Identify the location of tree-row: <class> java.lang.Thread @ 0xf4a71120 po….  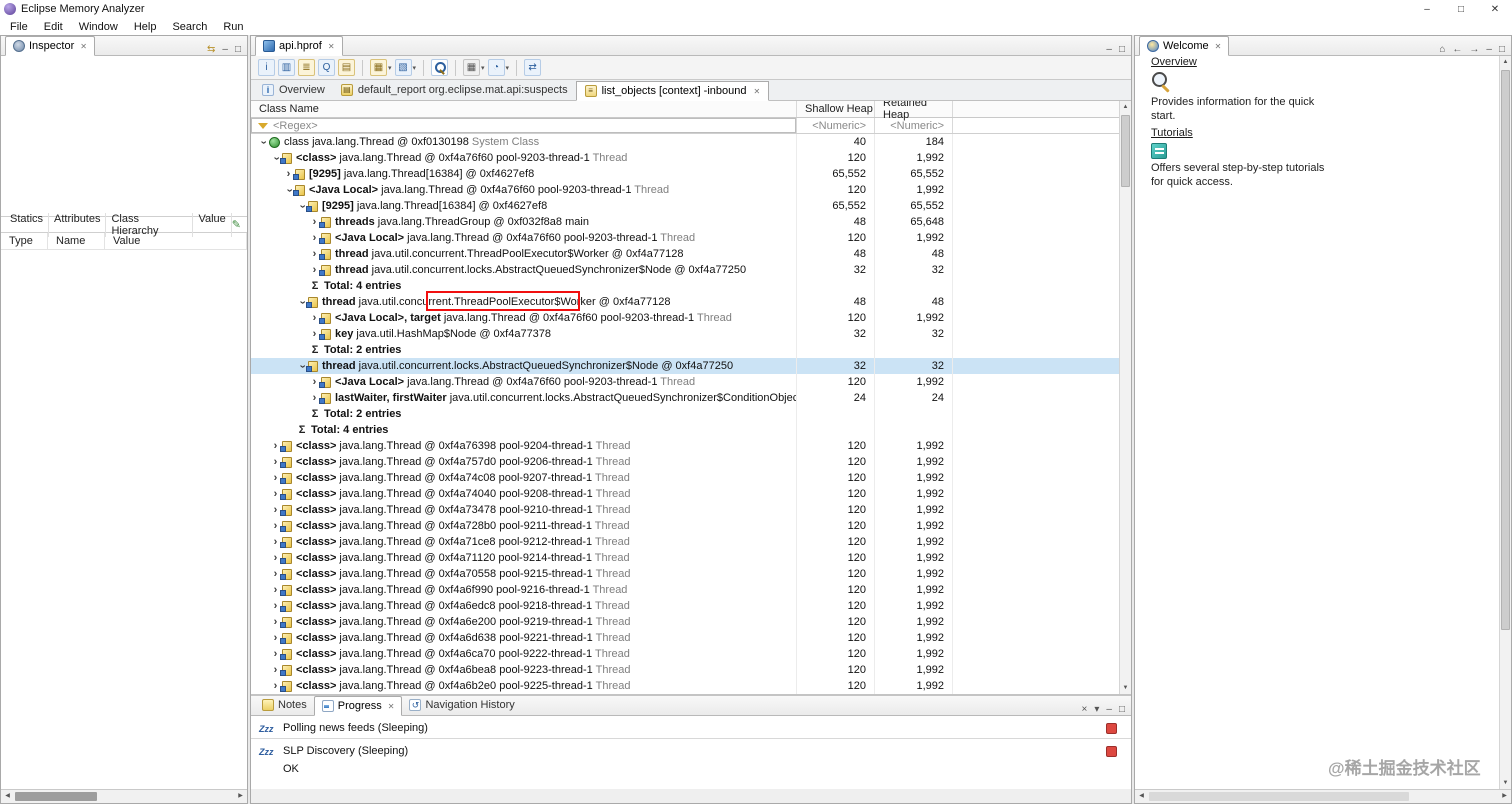
(685, 558).